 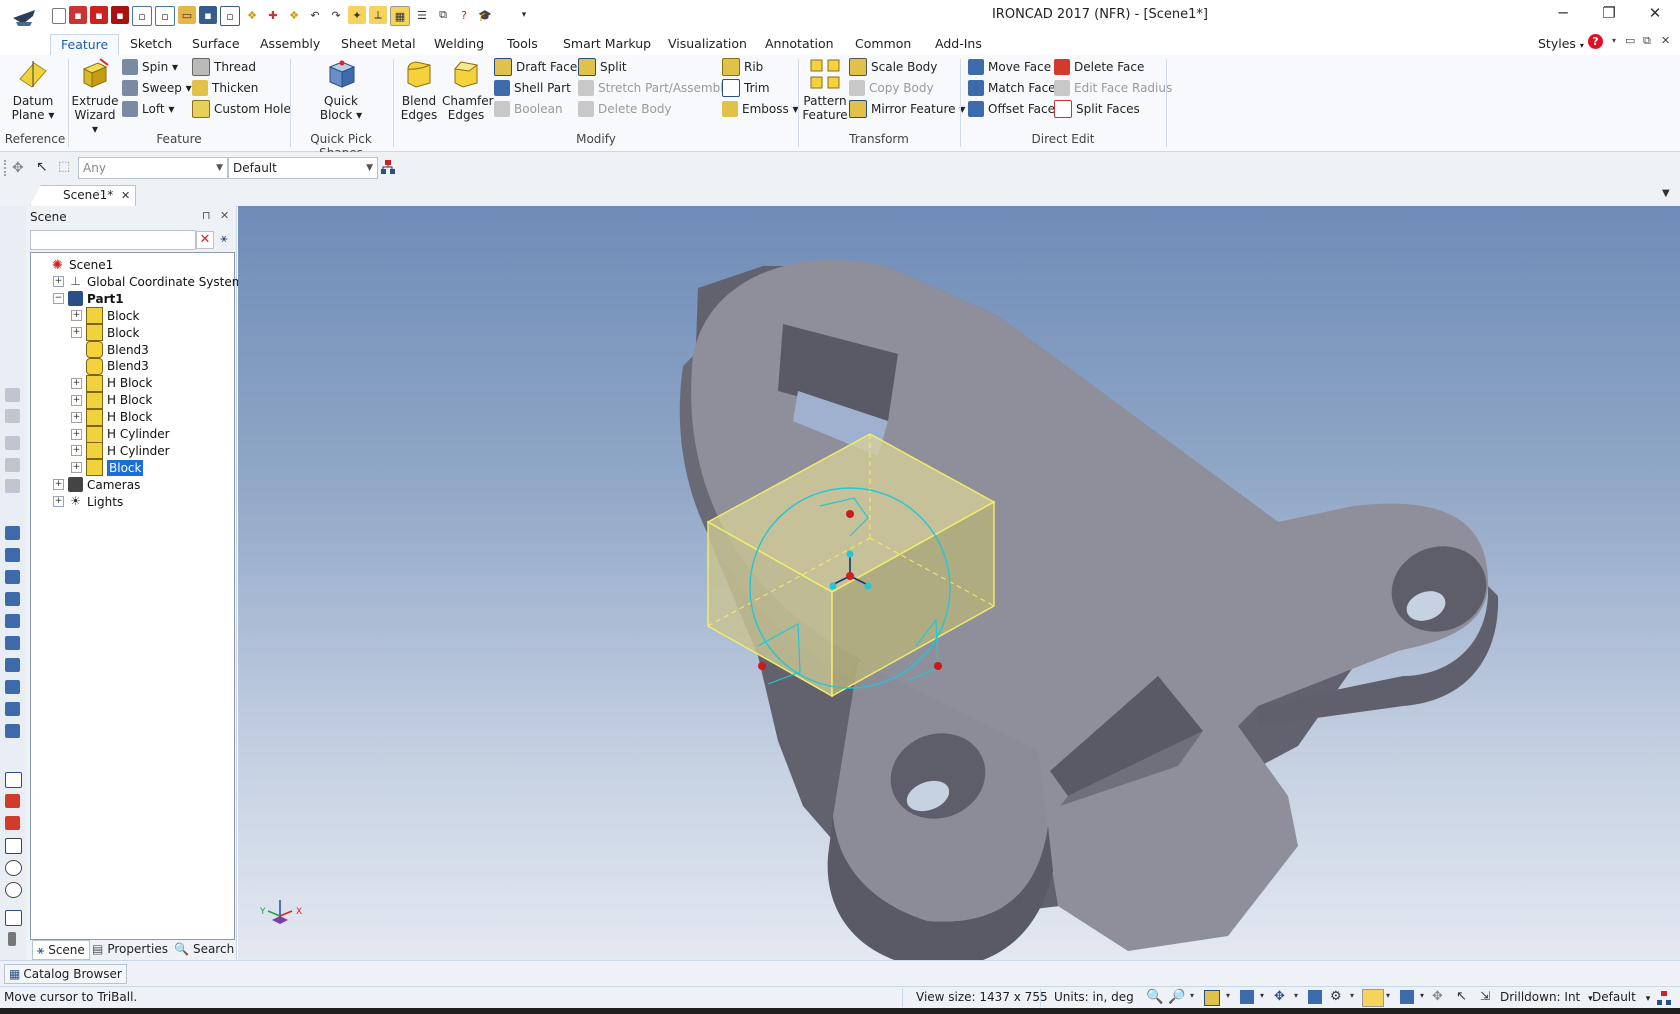 I want to click on filter-options-icon: ⚹, so click(x=224, y=239).